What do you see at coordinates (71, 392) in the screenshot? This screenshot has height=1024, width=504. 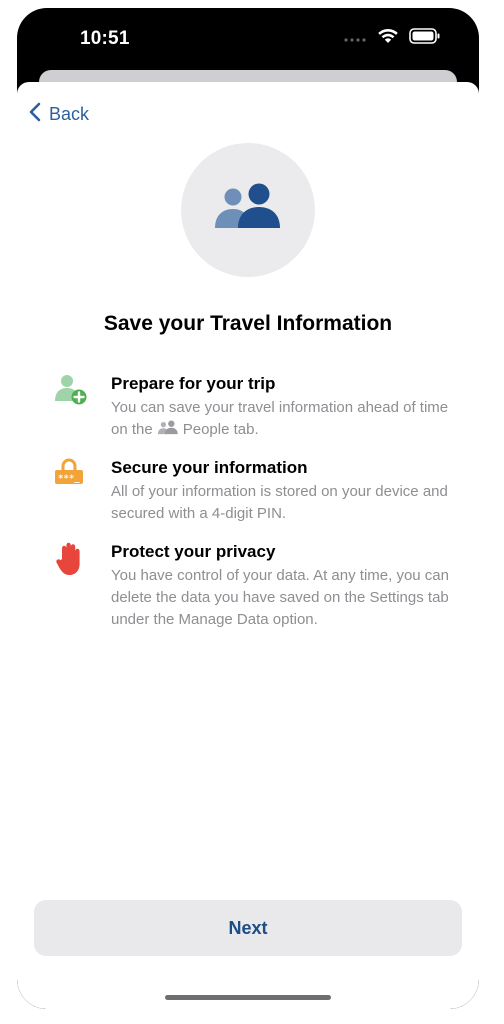 I see `person-add-icon` at bounding box center [71, 392].